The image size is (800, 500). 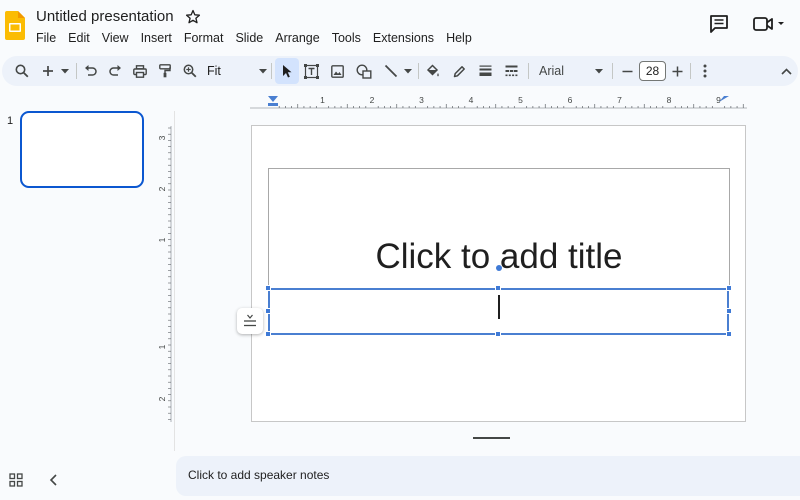 I want to click on speaker-notes-placeholder: Click to add speaker notes, so click(x=258, y=475).